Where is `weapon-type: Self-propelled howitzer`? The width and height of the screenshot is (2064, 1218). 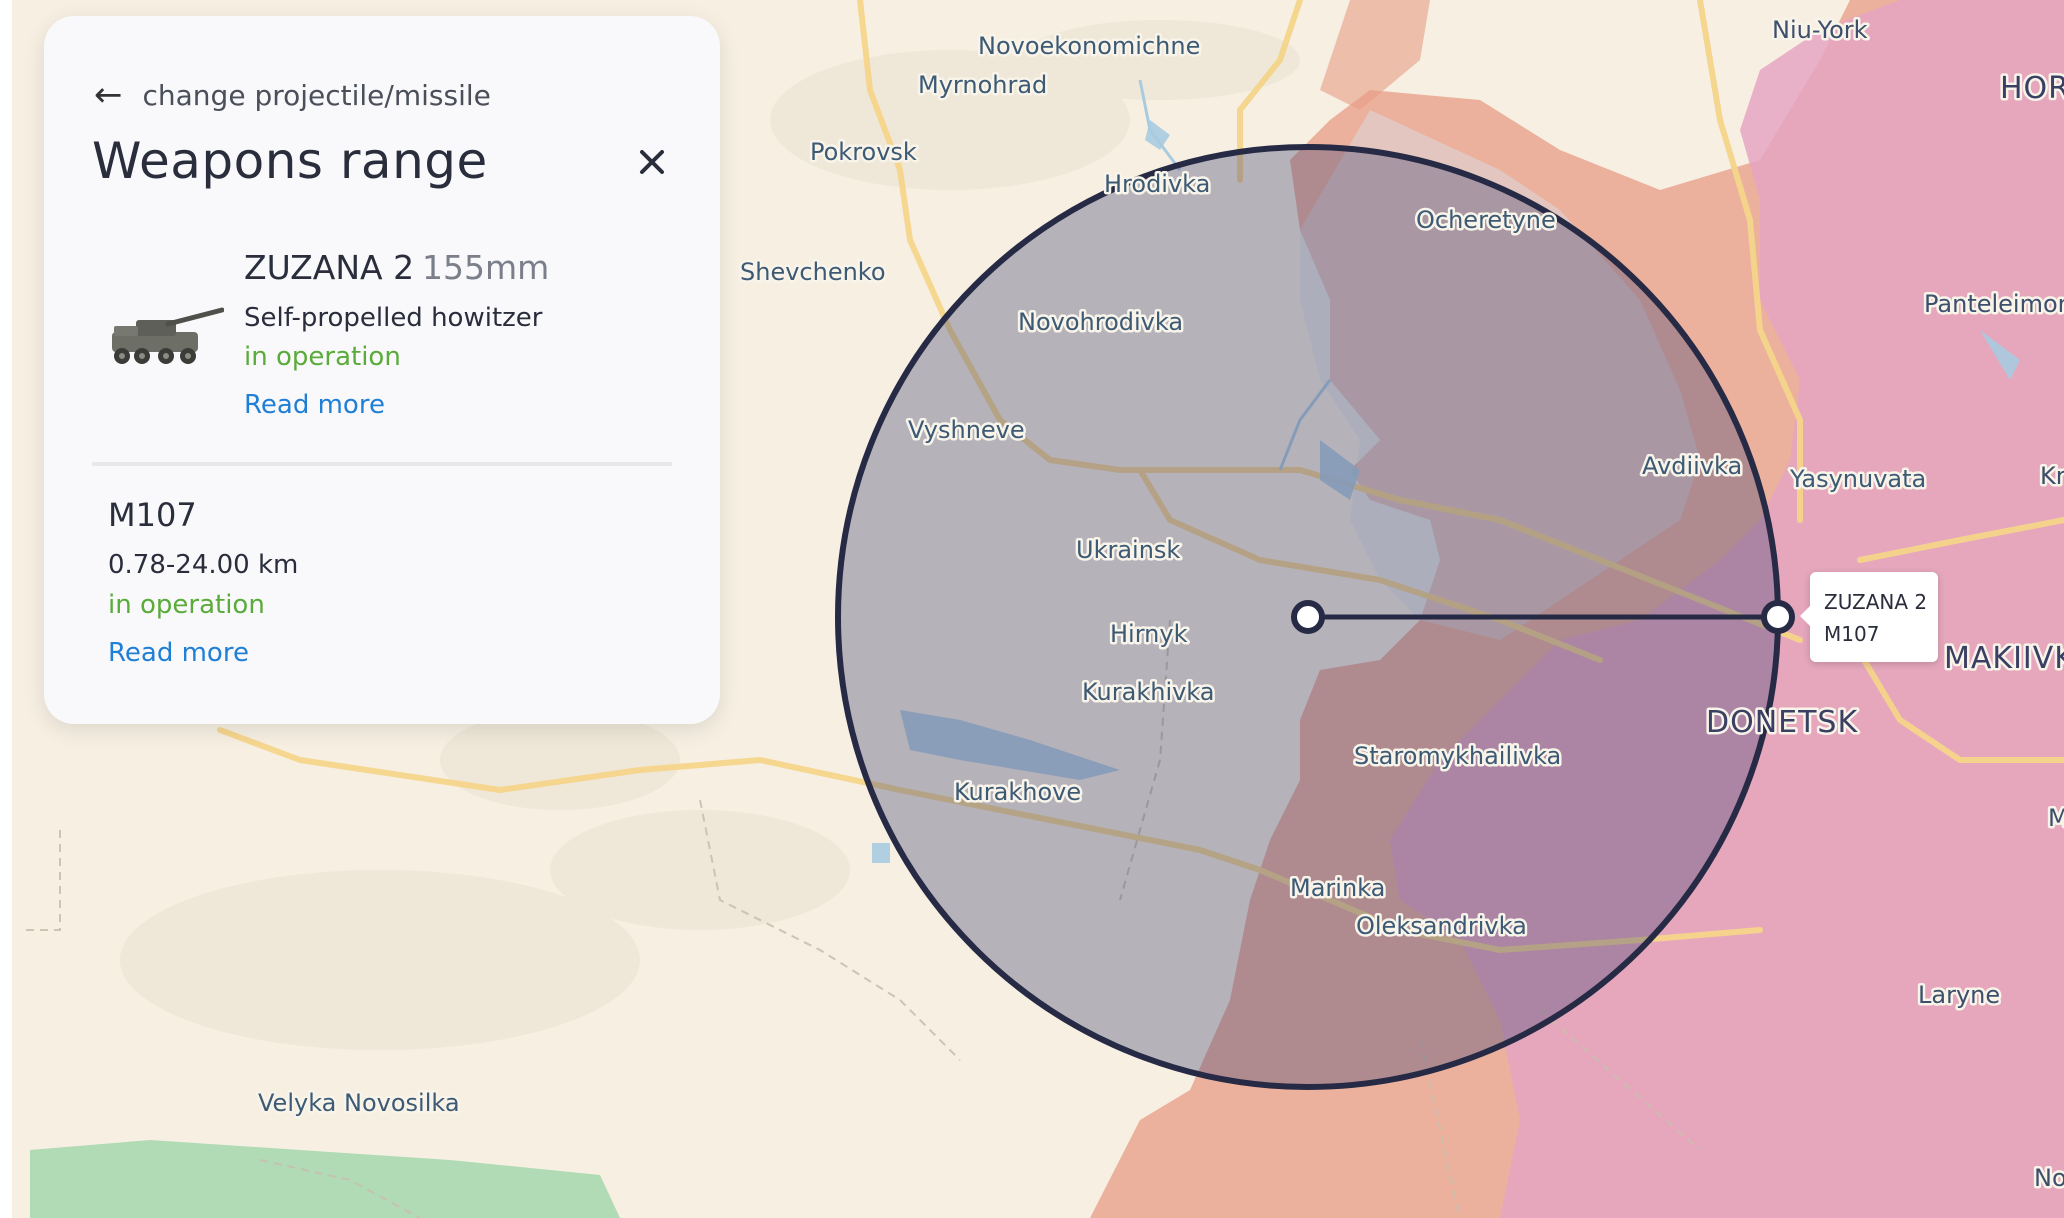
weapon-type: Self-propelled howitzer is located at coordinates (393, 318).